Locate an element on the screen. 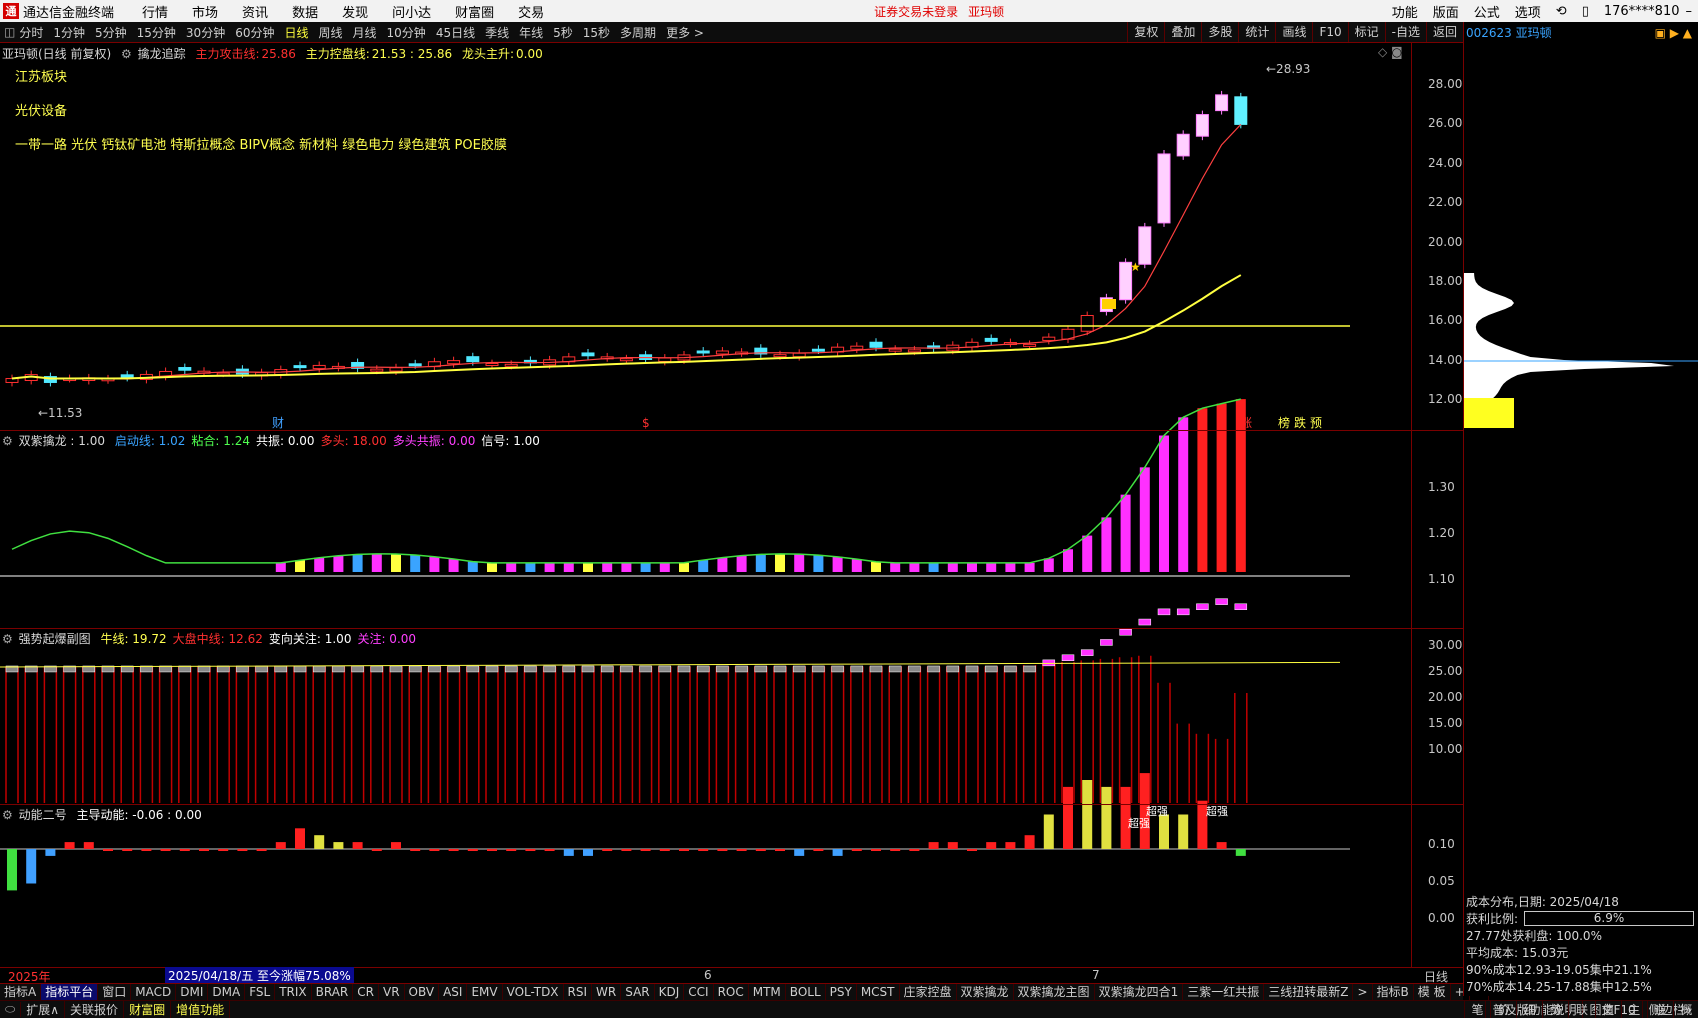 The height and width of the screenshot is (1018, 1698). indicator-tab: MACD is located at coordinates (154, 992).